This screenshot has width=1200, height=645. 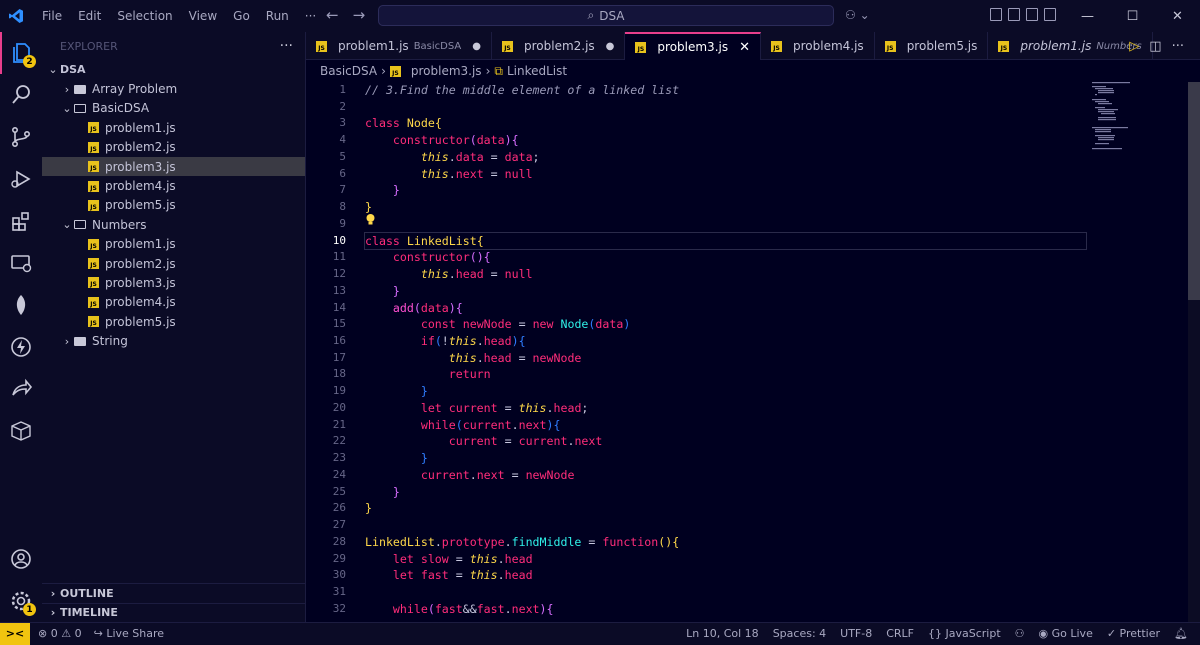 What do you see at coordinates (1133, 633) in the screenshot?
I see `prettier-status: ✓ Prettier` at bounding box center [1133, 633].